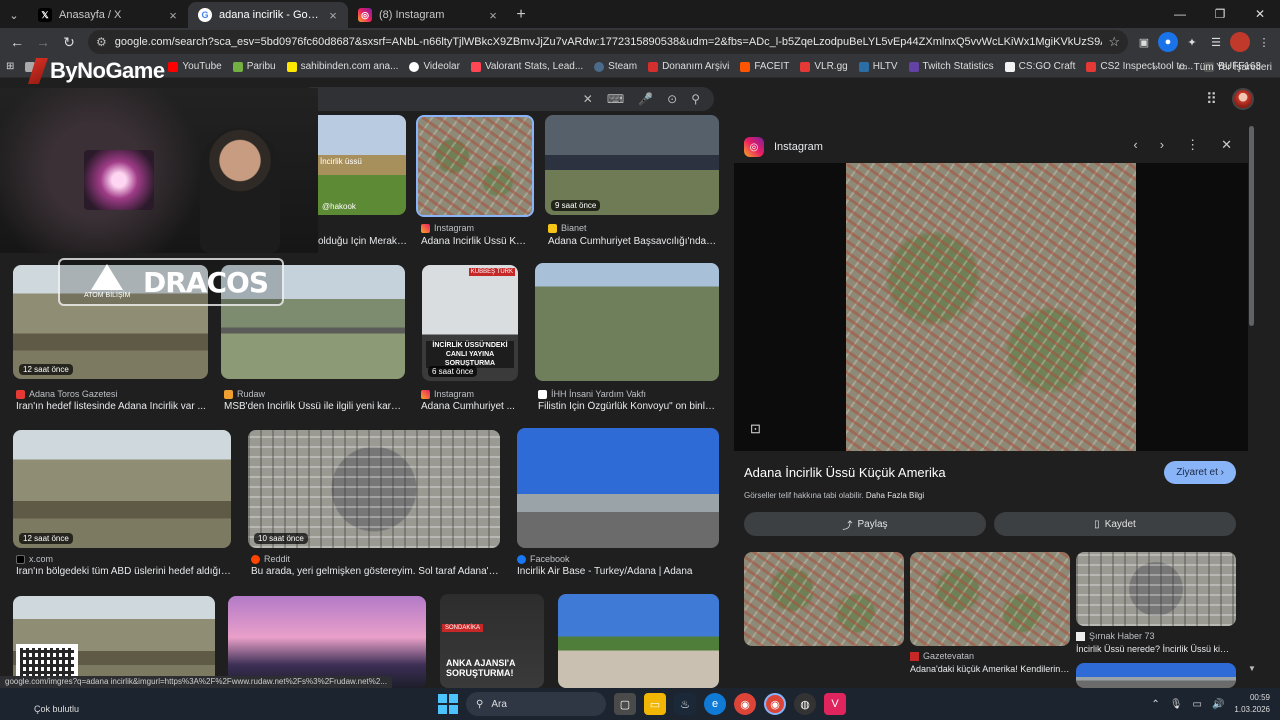  I want to click on site-info-icon: ⚙, so click(101, 42).